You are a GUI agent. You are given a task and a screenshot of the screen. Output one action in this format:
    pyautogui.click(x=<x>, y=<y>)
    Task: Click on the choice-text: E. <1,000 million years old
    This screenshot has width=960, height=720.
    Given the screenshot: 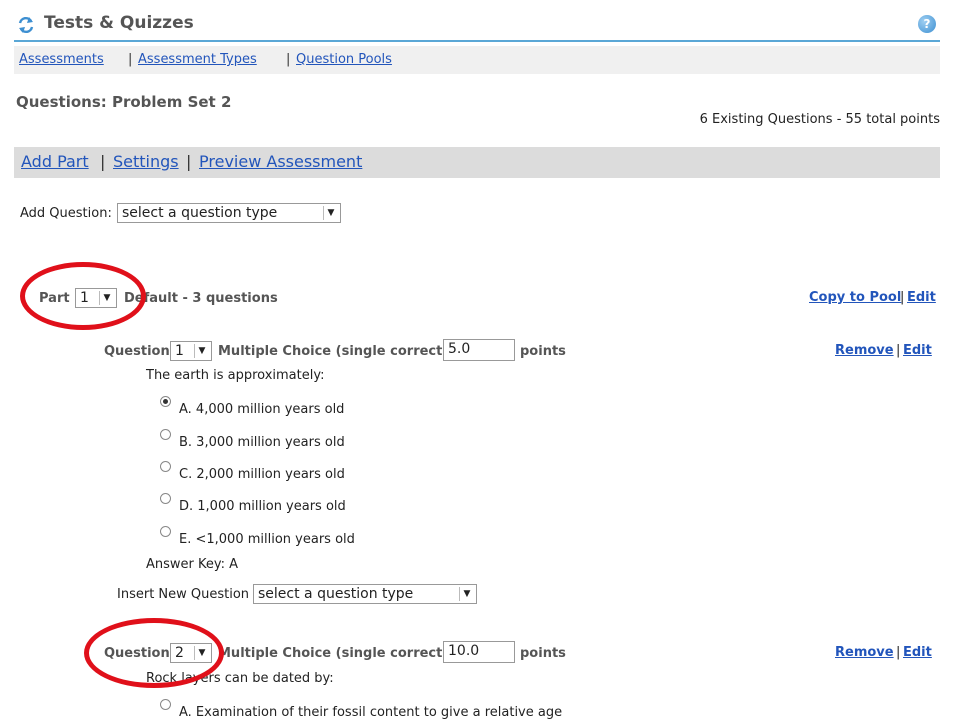 What is the action you would take?
    pyautogui.click(x=267, y=539)
    